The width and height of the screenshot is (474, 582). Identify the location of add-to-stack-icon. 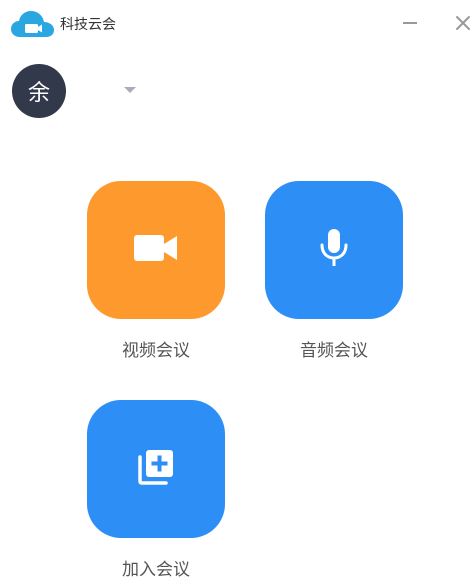
(156, 469).